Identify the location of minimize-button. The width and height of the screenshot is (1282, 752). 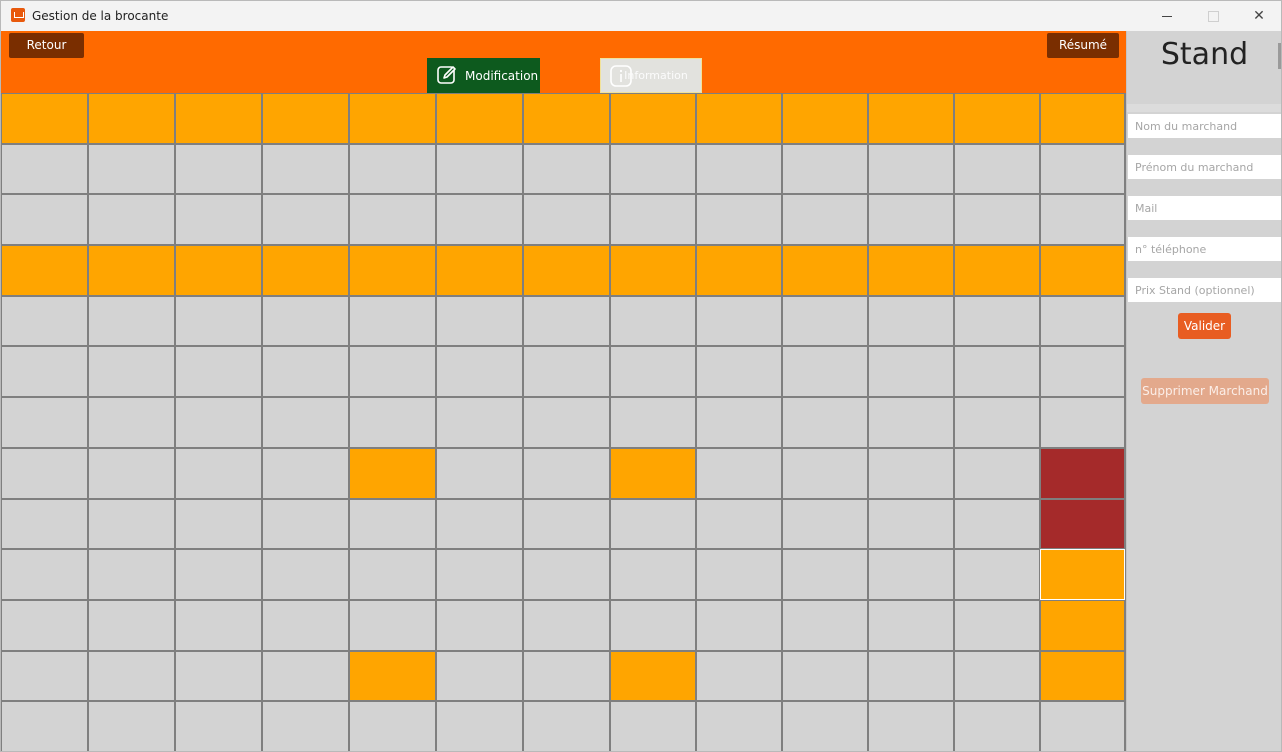
(1167, 16).